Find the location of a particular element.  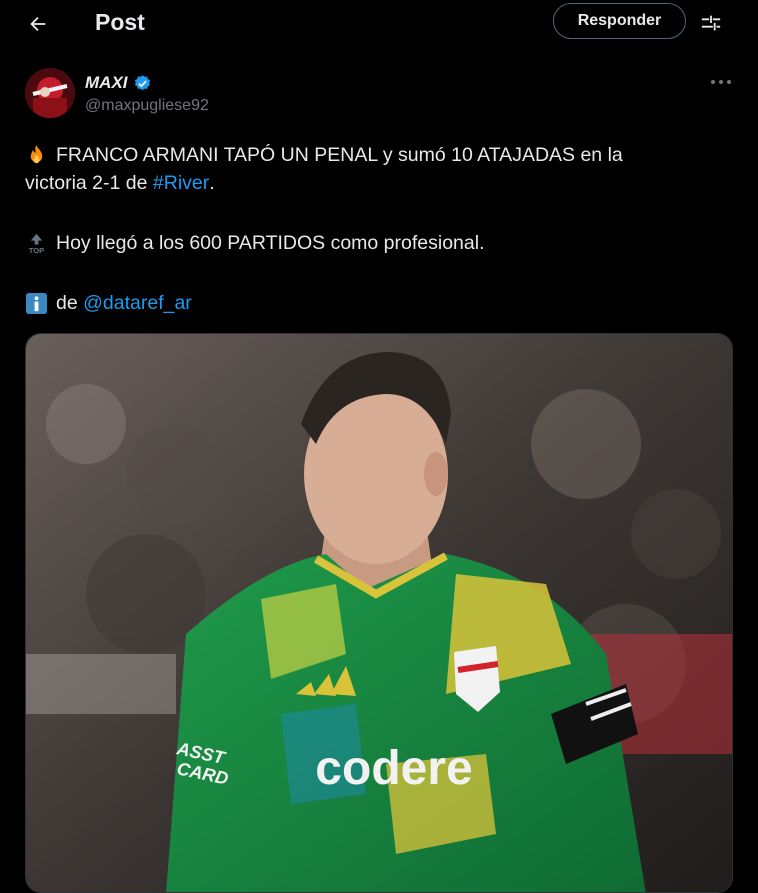

author-handle: @maxpugliese92 is located at coordinates (147, 106).